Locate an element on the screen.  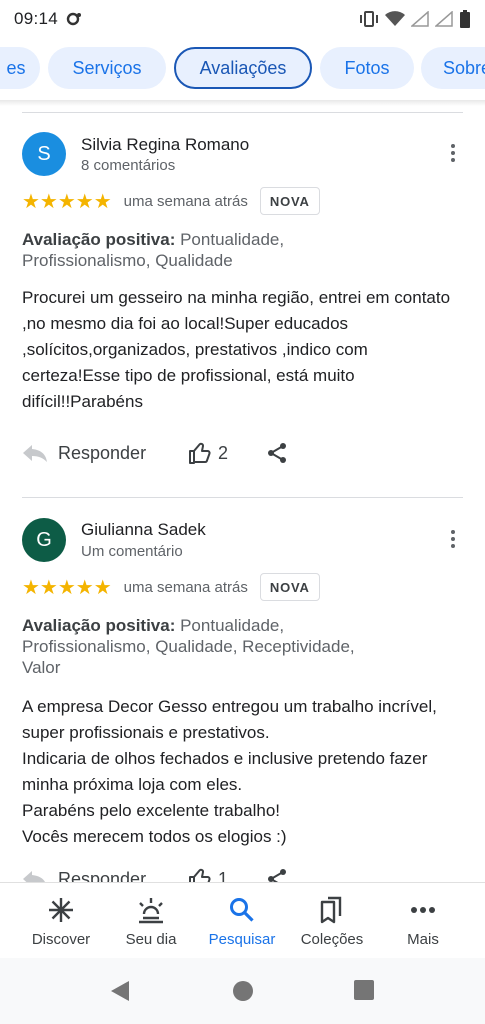
like-button: 2 is located at coordinates (208, 453).